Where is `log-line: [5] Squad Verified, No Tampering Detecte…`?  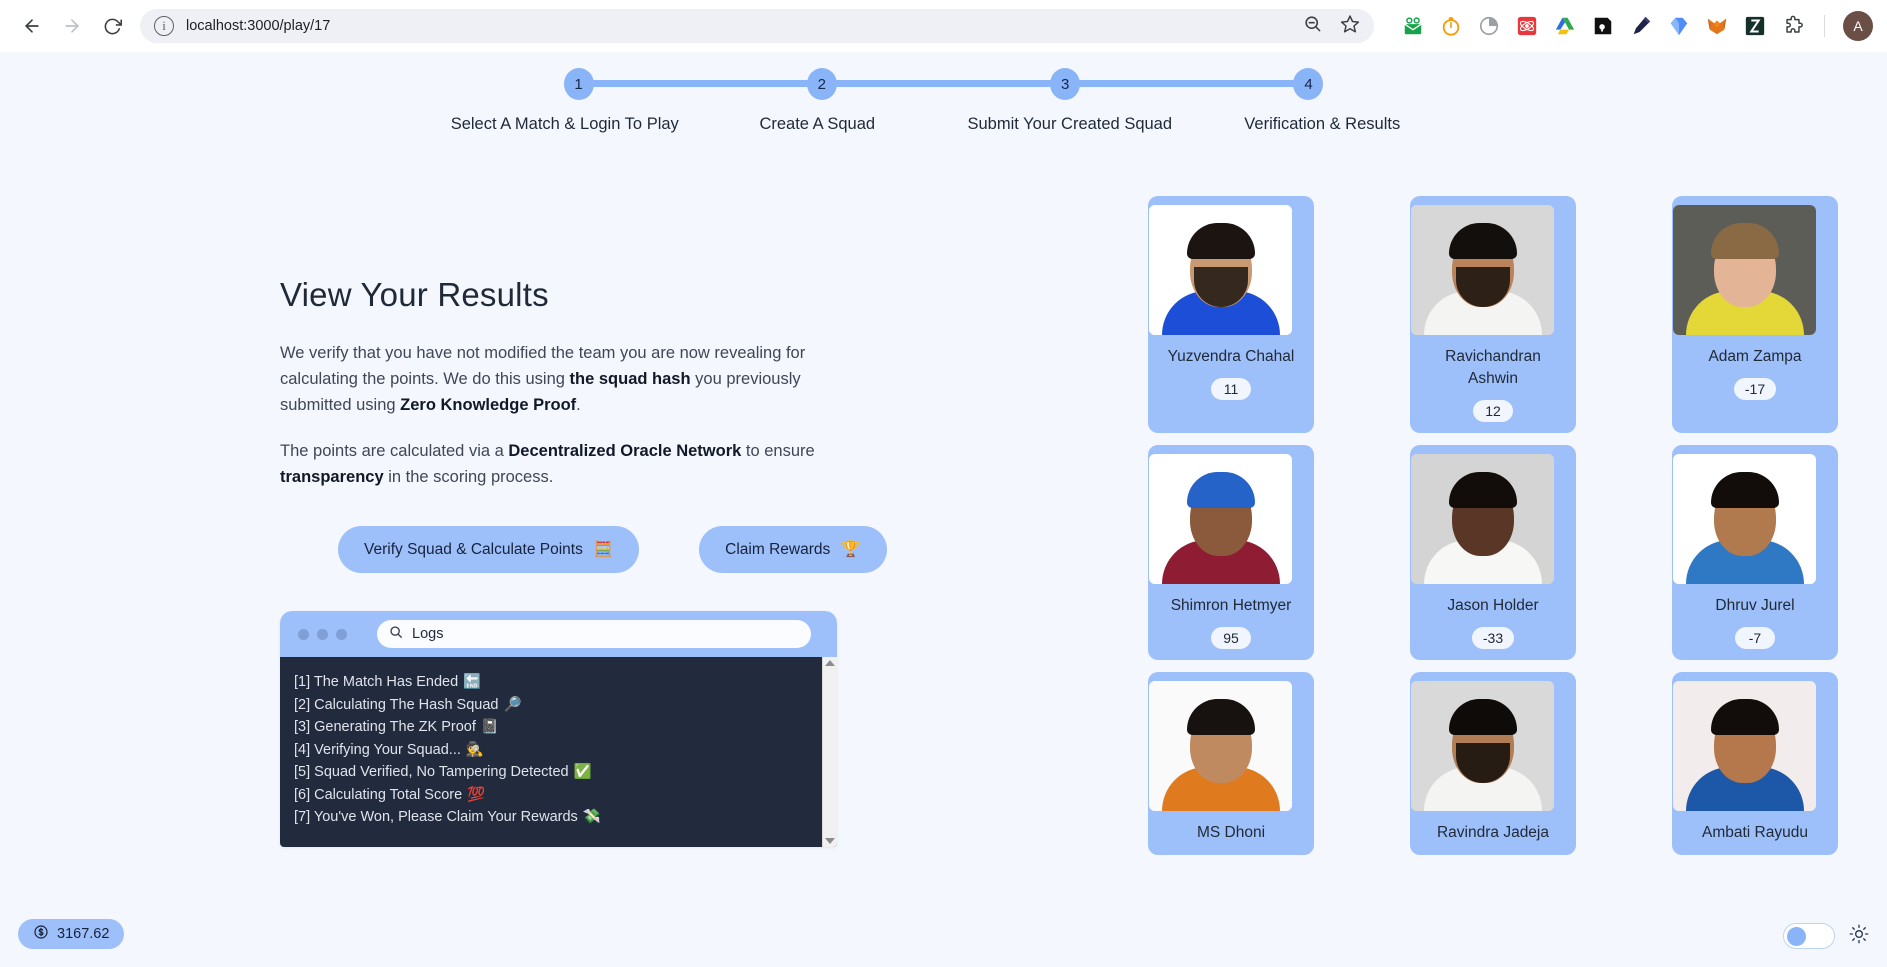 log-line: [5] Squad Verified, No Tampering Detecte… is located at coordinates (558, 772).